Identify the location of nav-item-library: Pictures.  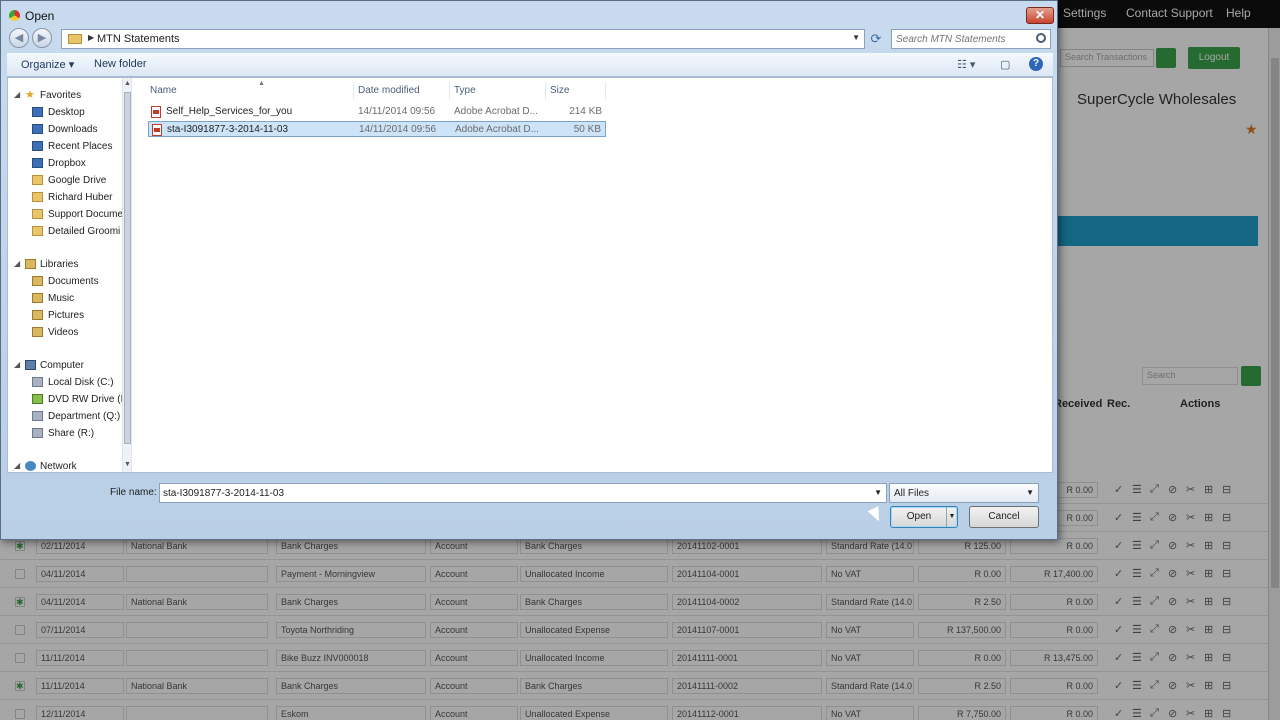
(65, 316).